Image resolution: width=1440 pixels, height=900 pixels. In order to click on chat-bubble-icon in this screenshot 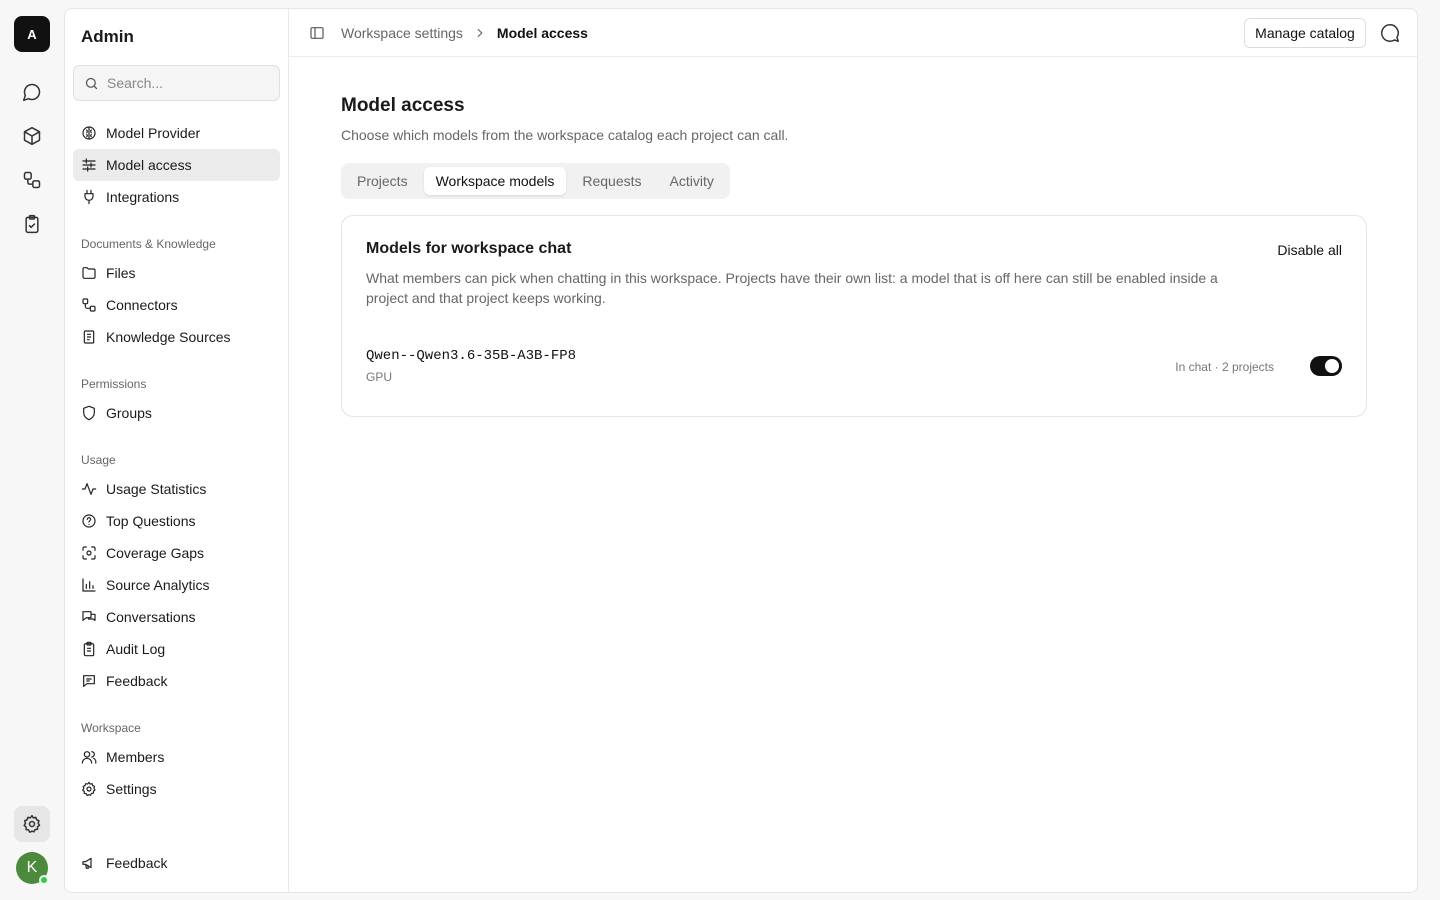, I will do `click(32, 92)`.